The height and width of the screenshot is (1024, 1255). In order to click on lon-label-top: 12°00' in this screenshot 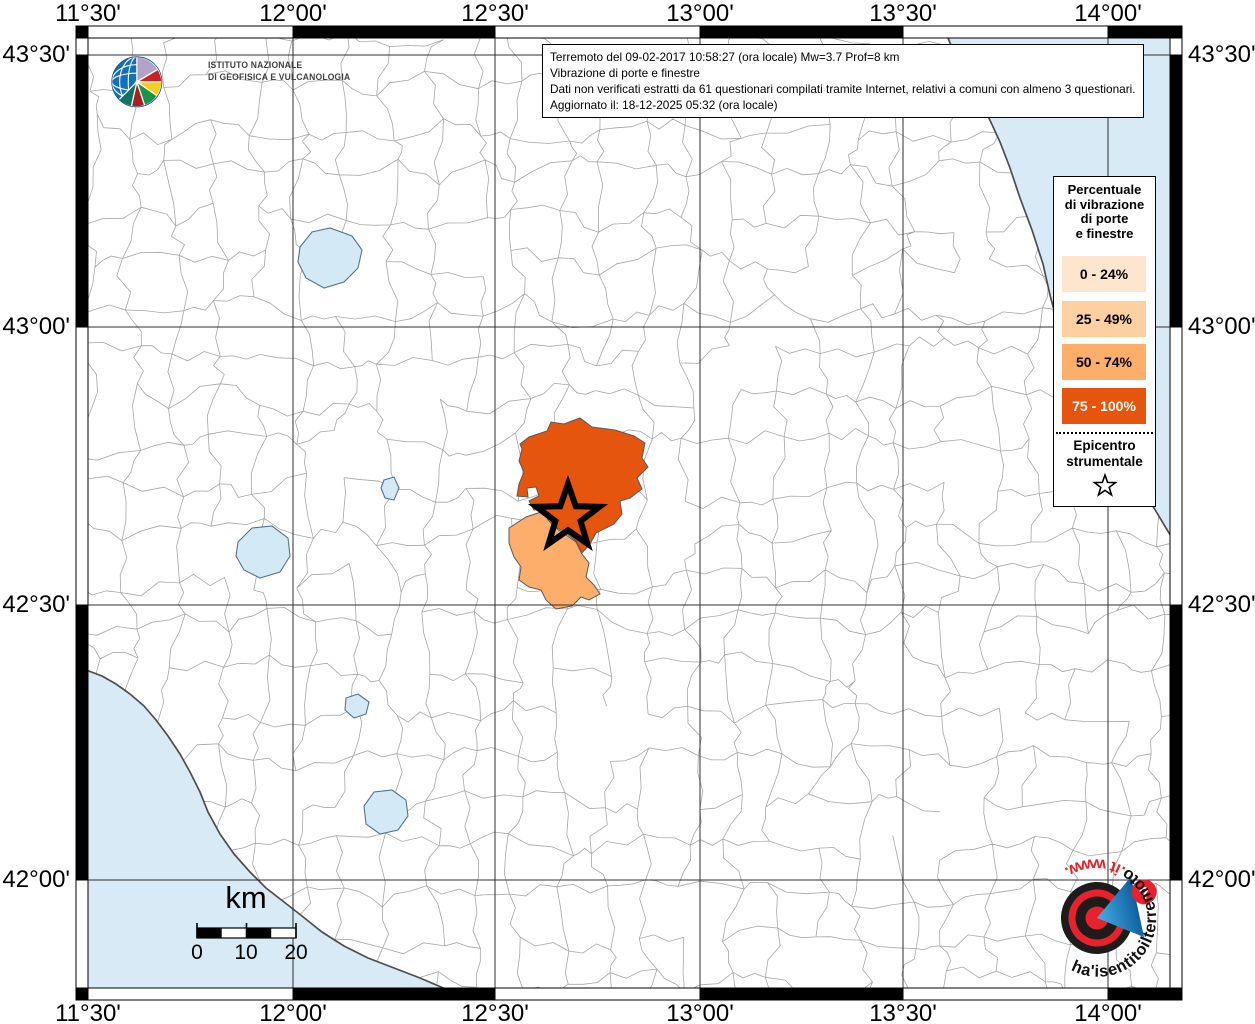, I will do `click(293, 13)`.